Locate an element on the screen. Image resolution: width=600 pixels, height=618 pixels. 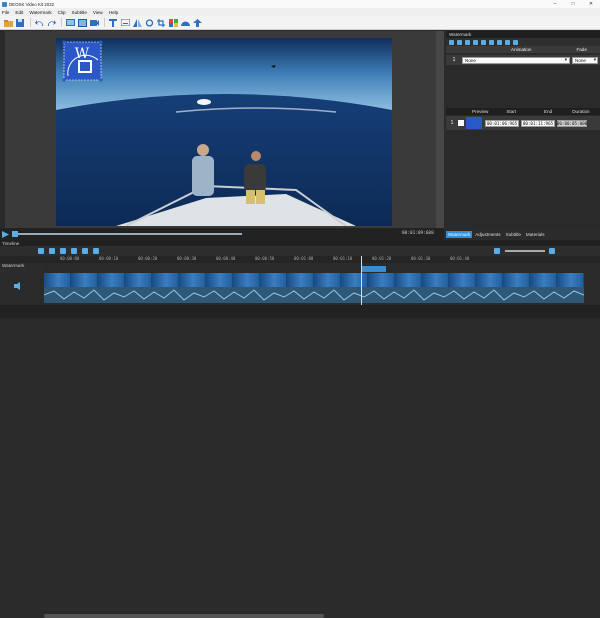
column-preview: Preview is located at coordinates (480, 111).